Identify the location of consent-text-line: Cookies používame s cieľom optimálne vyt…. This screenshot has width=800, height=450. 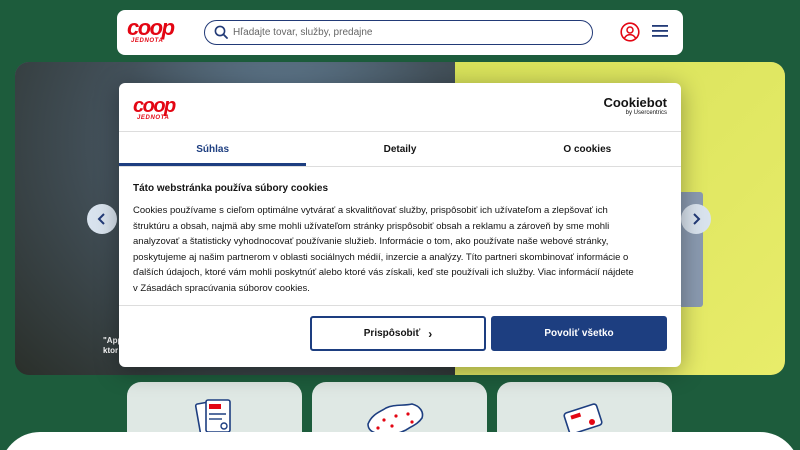
(370, 210).